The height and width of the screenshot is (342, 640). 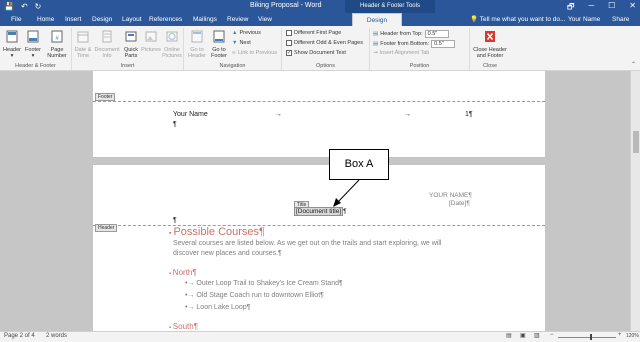 What do you see at coordinates (537, 335) in the screenshot?
I see `web-layout-icon: ▥` at bounding box center [537, 335].